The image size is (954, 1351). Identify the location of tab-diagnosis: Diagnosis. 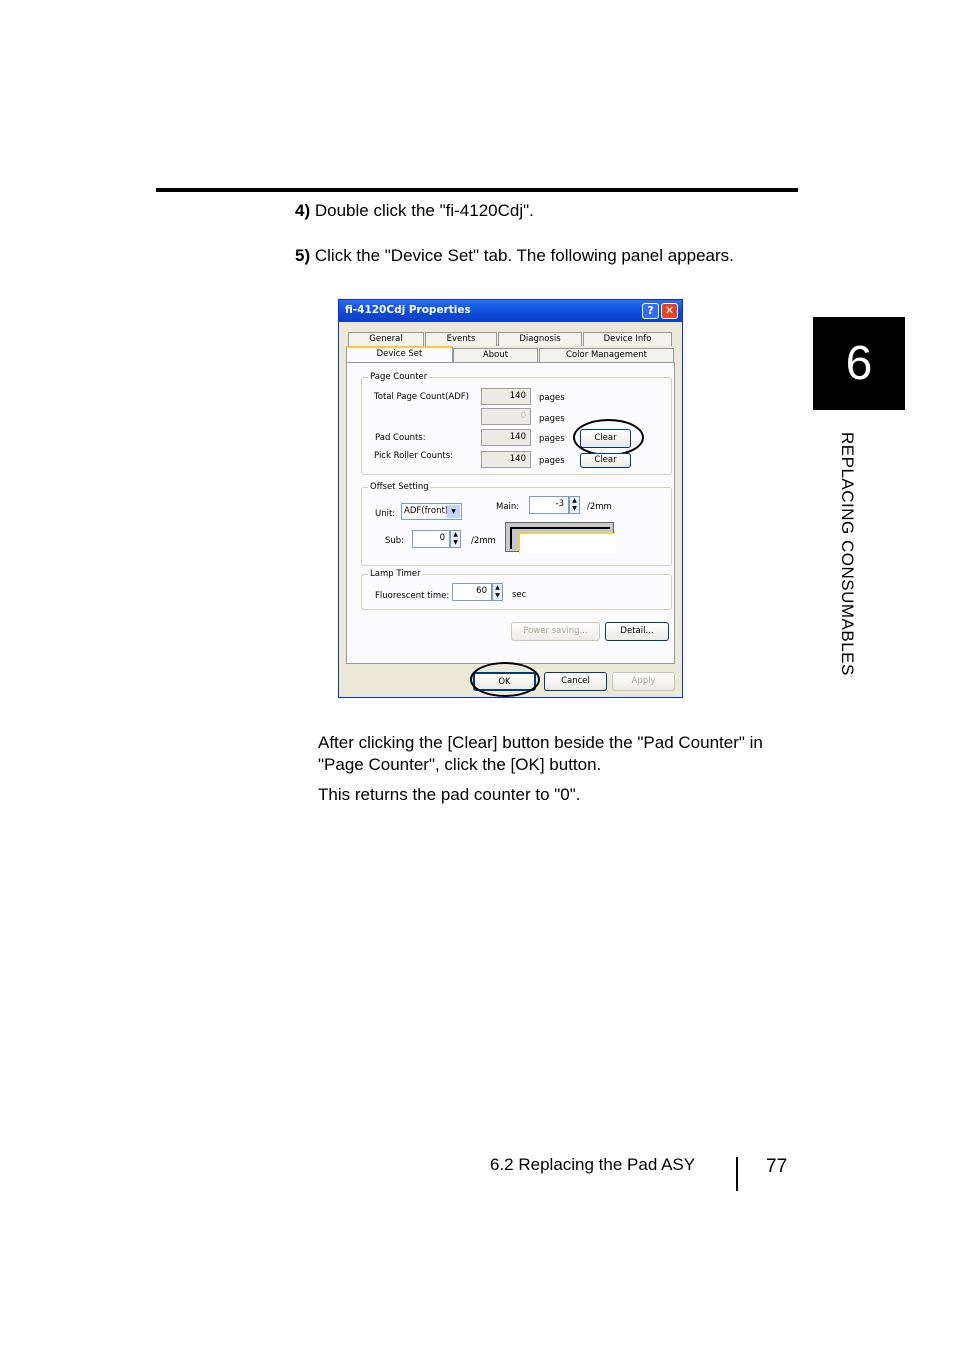
(540, 339).